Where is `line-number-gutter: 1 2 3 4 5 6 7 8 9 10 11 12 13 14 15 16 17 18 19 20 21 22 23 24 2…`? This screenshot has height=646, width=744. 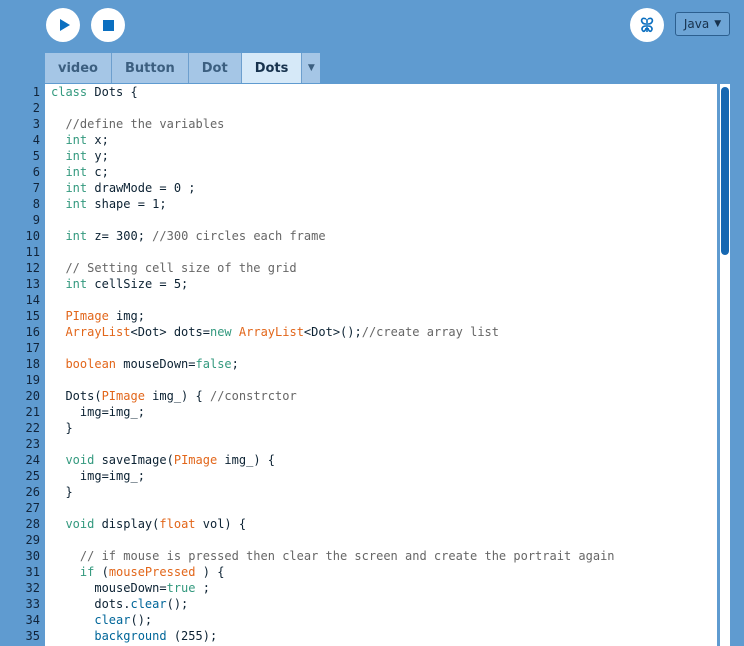
line-number-gutter: 1 2 3 4 5 6 7 8 9 10 11 12 13 14 15 16 17 18 19 20 21 22 23 24 2… is located at coordinates (22, 365).